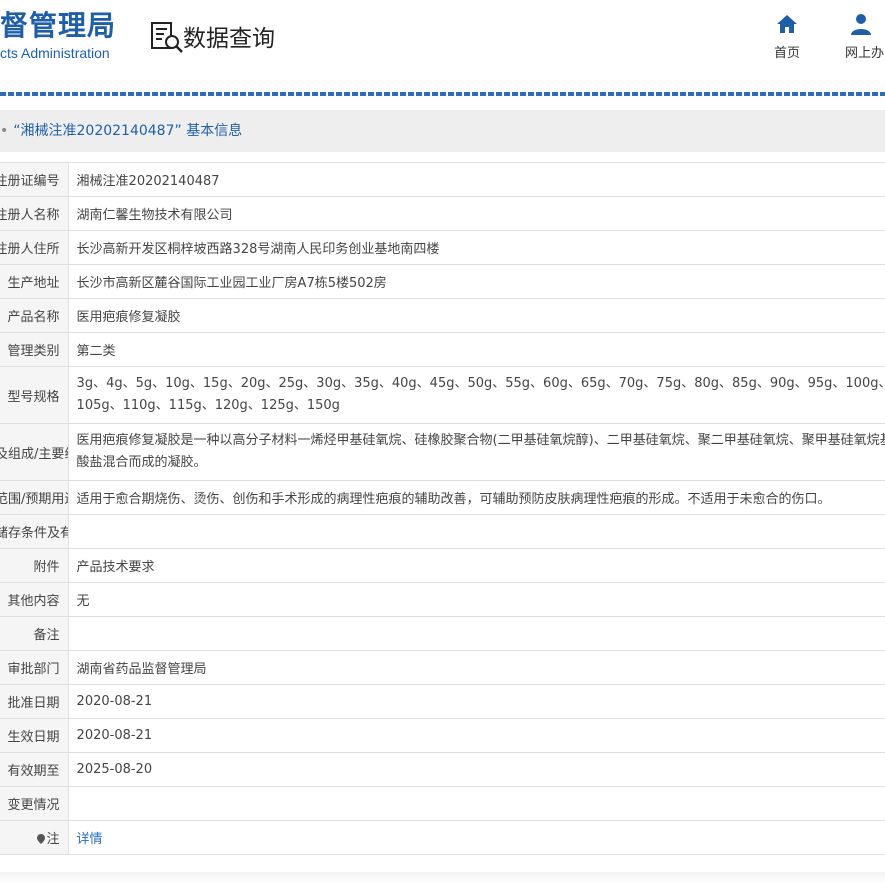 The height and width of the screenshot is (885, 885). Describe the element at coordinates (442, 94) in the screenshot. I see `header-divider` at that location.